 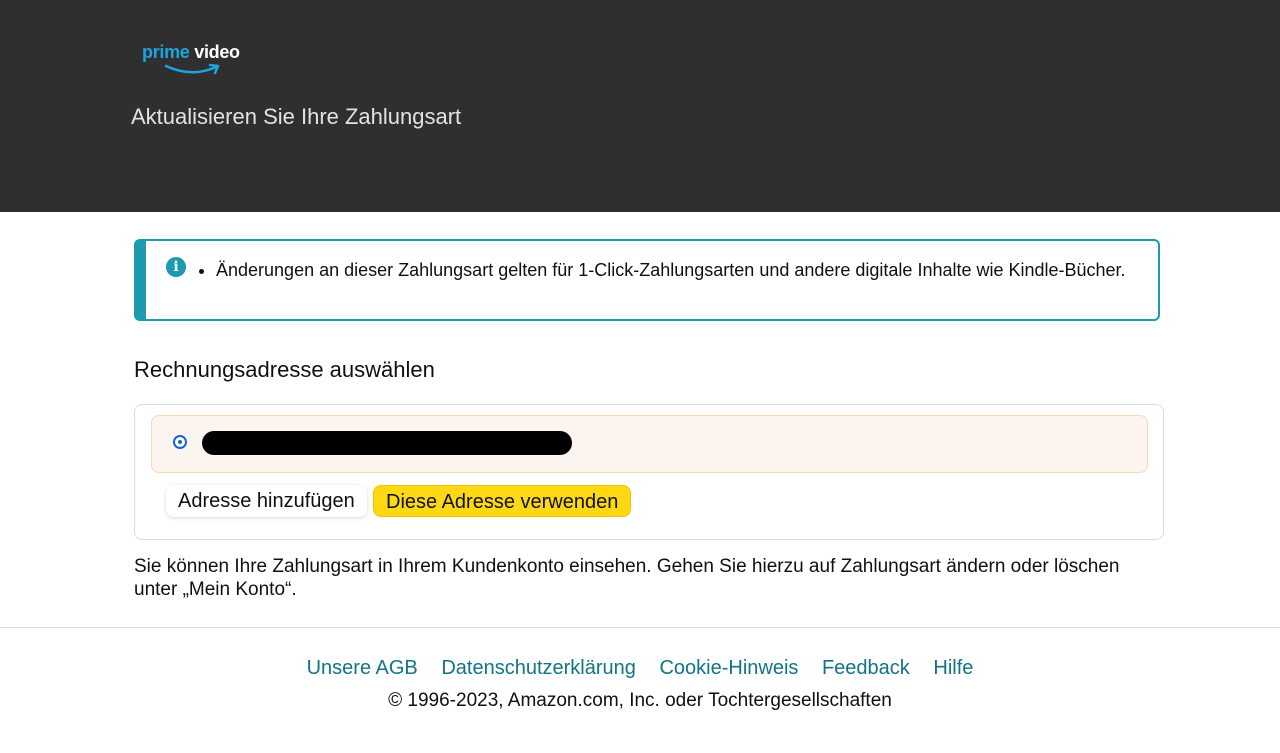 What do you see at coordinates (640, 627) in the screenshot?
I see `footer-divider` at bounding box center [640, 627].